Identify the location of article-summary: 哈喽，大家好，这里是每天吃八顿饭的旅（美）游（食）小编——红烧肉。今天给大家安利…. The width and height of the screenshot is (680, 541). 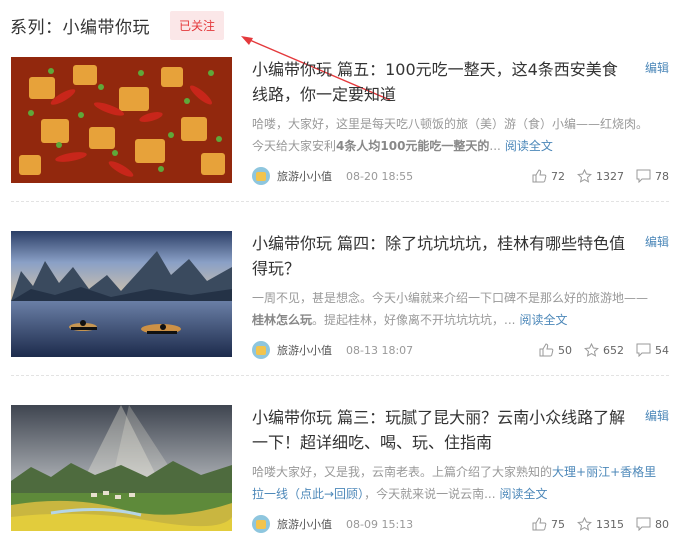
(454, 135).